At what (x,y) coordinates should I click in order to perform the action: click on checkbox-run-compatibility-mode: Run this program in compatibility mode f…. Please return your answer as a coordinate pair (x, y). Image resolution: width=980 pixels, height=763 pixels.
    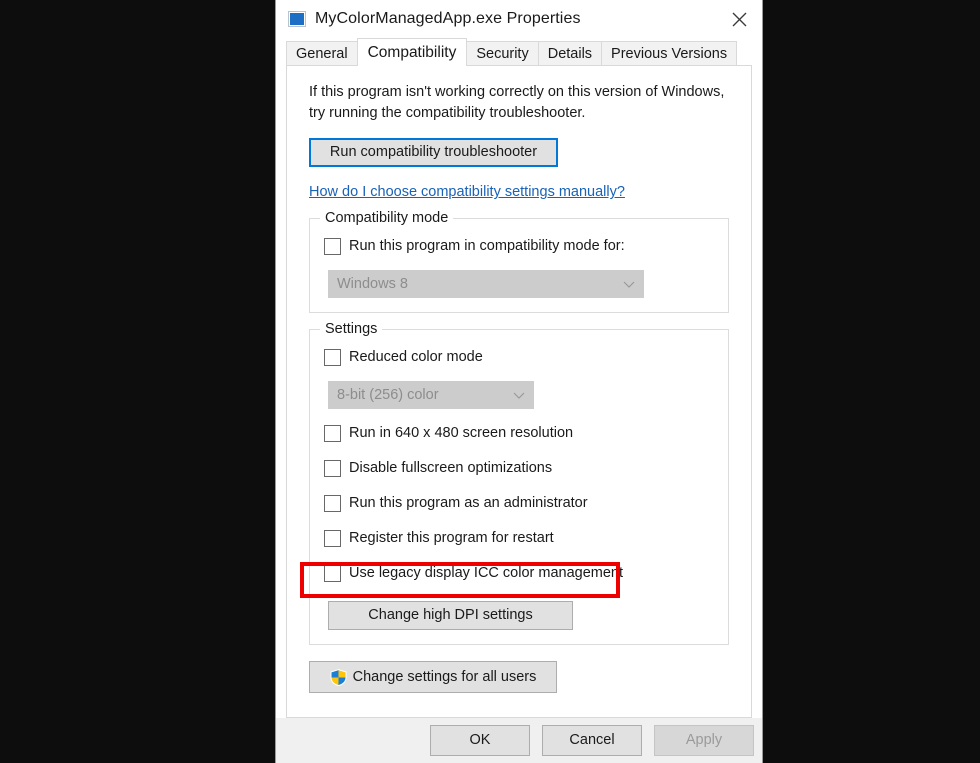
    Looking at the image, I should click on (519, 246).